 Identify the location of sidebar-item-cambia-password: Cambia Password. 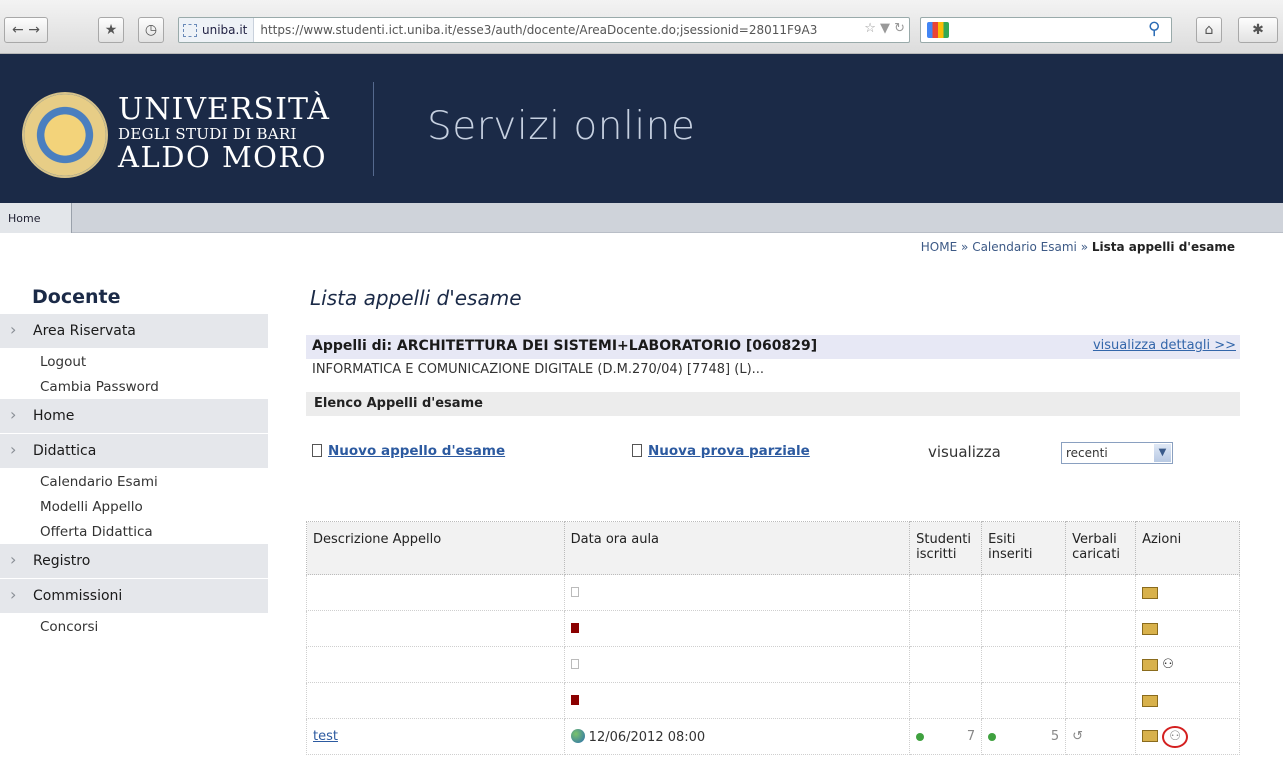
(134, 386).